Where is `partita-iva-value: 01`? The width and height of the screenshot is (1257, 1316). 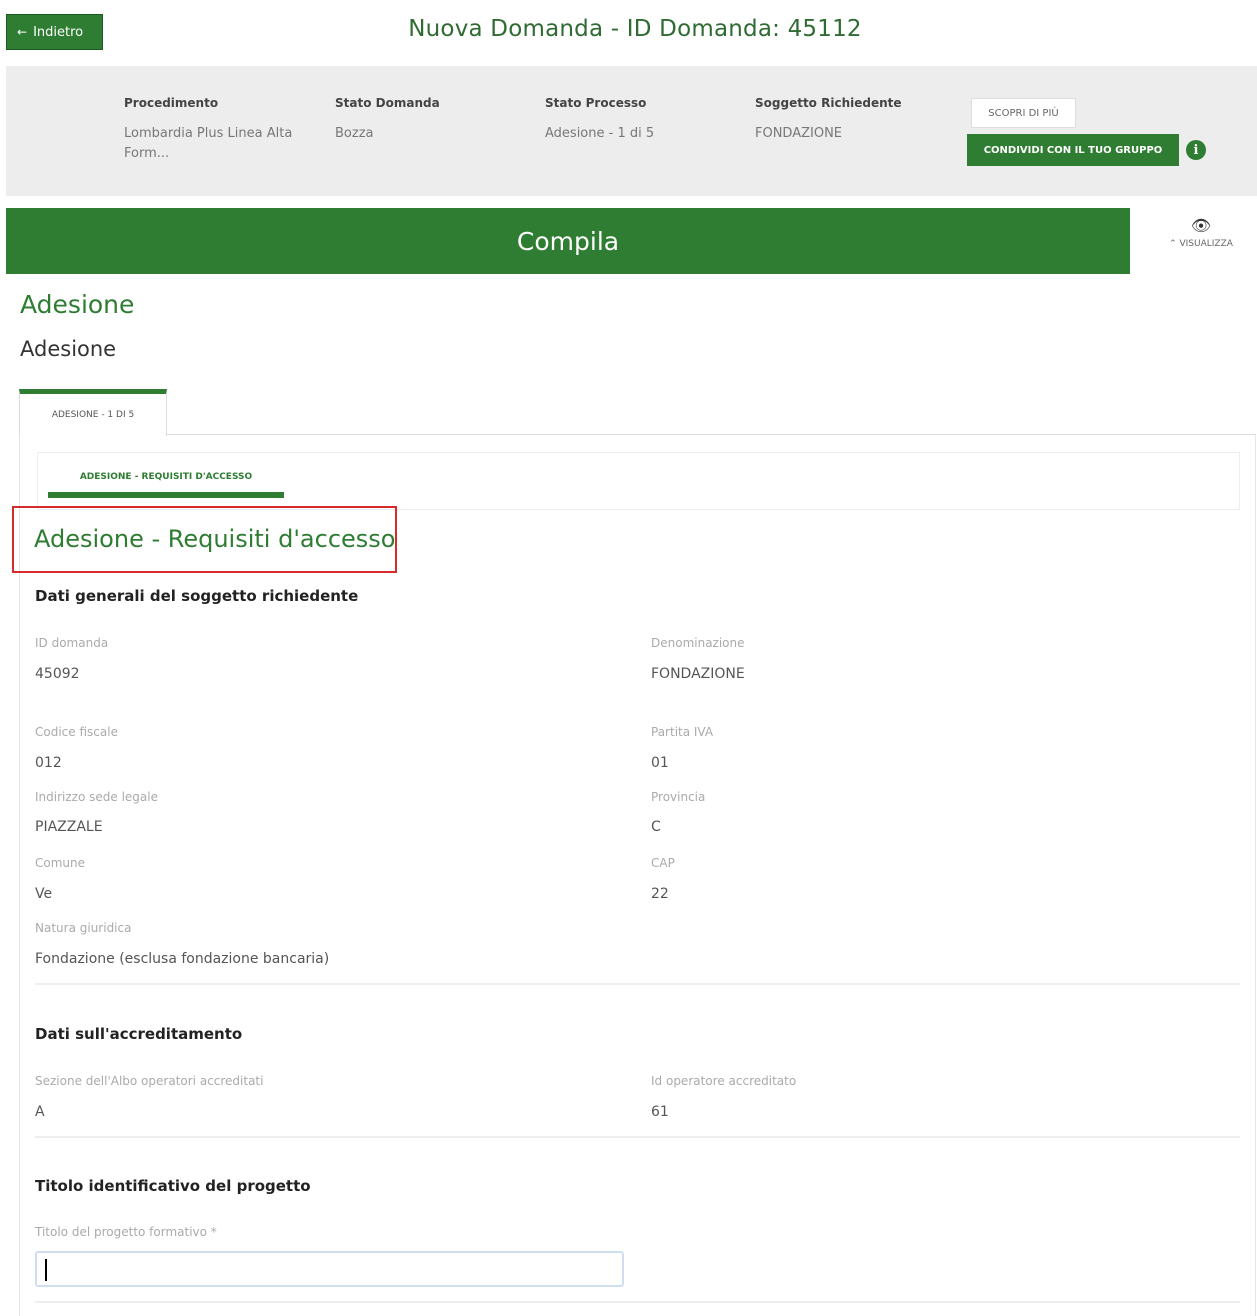 partita-iva-value: 01 is located at coordinates (660, 763).